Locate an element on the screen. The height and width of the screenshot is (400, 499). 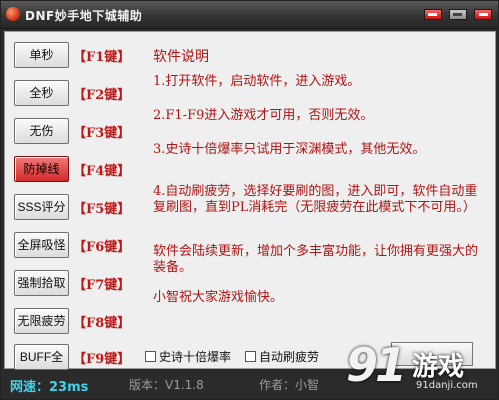
no-damage-button: 无伤 is located at coordinates (41, 131).